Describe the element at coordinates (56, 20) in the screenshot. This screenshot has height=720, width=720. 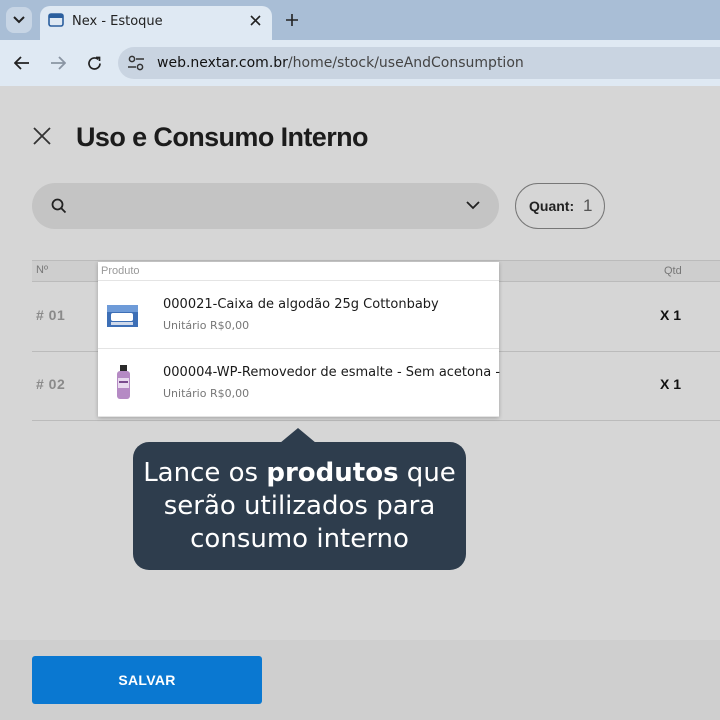
I see `store-favicon-icon` at that location.